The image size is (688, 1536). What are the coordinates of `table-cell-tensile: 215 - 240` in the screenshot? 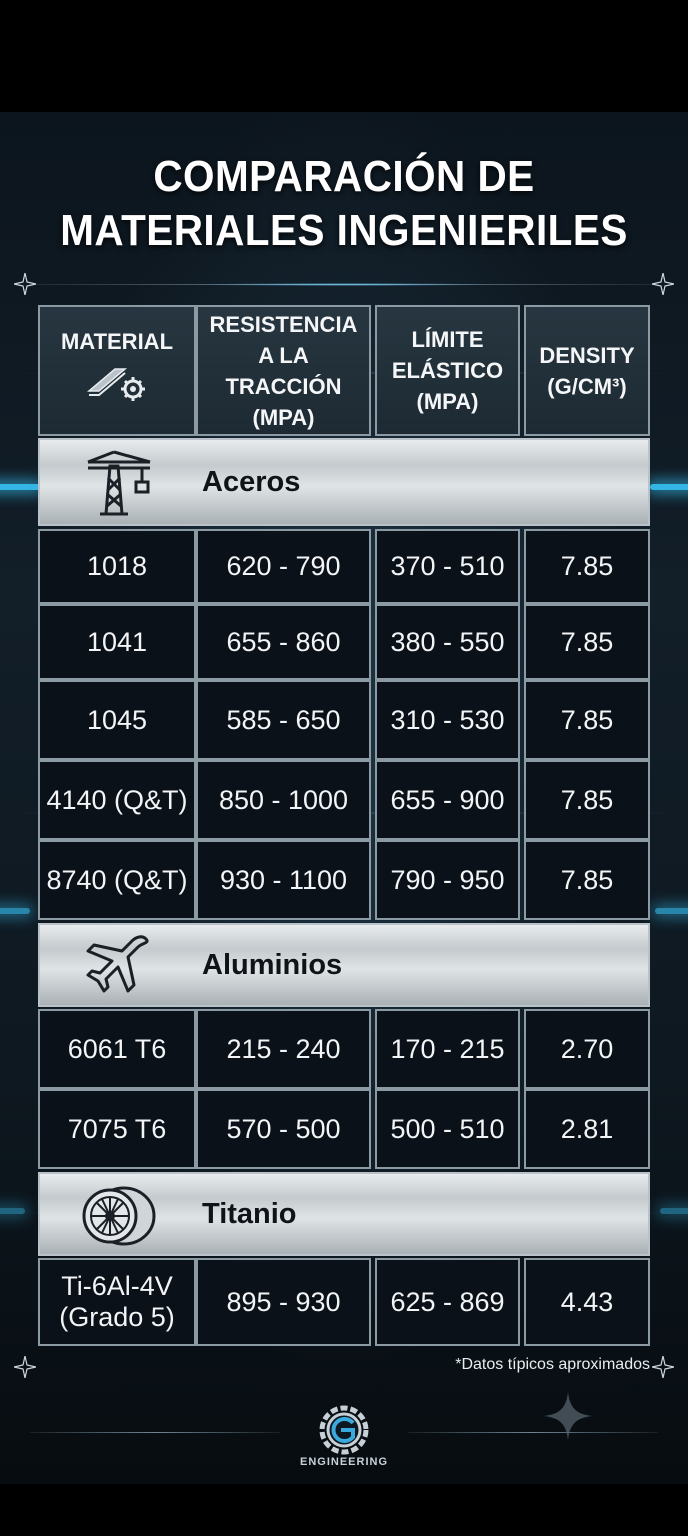 It's located at (283, 1049).